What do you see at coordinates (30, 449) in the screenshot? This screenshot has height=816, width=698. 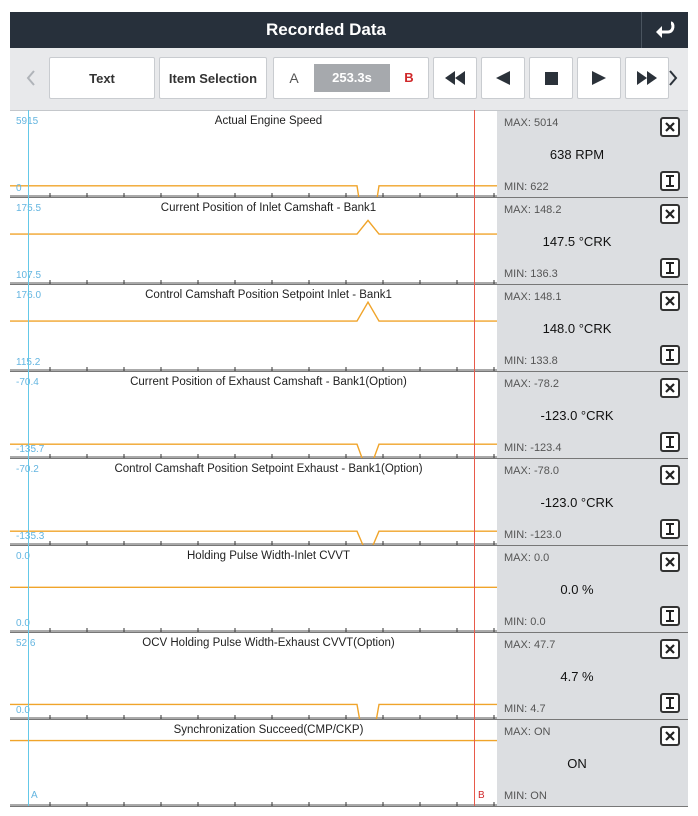 I see `axis-min-label: -135.7` at bounding box center [30, 449].